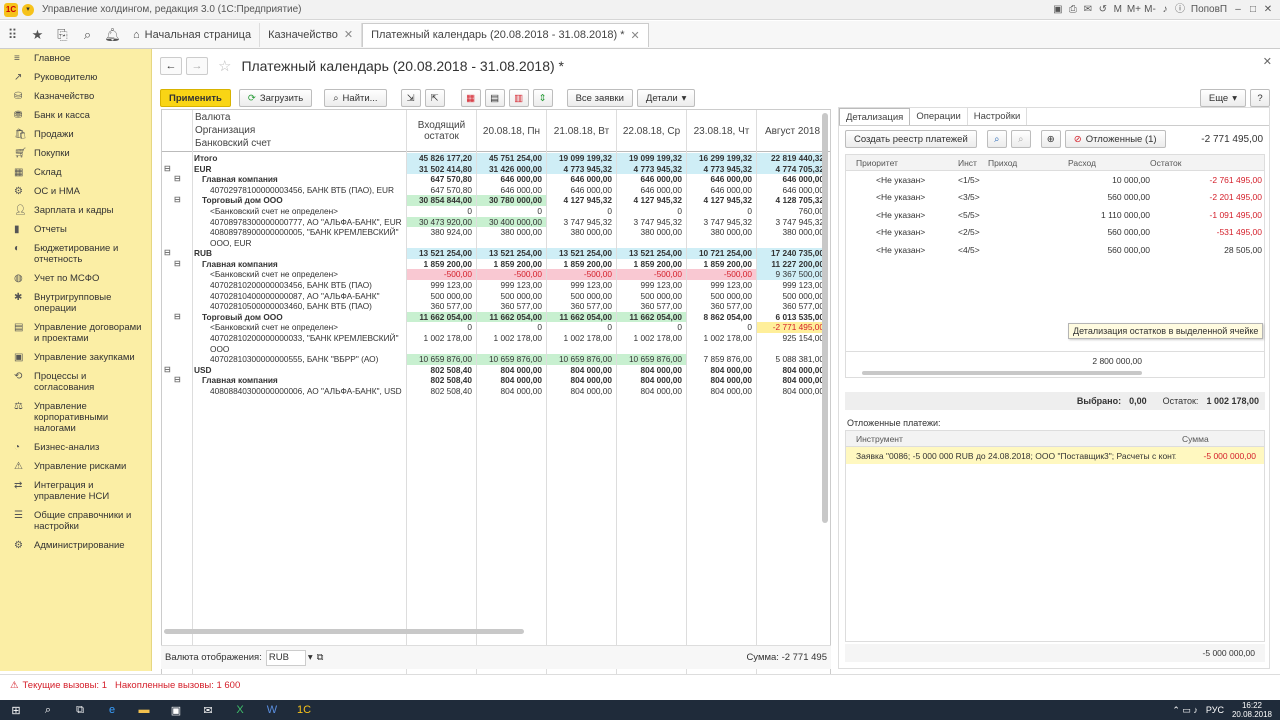  What do you see at coordinates (1215, 710) in the screenshot?
I see `language-indicator: РУС` at bounding box center [1215, 710].